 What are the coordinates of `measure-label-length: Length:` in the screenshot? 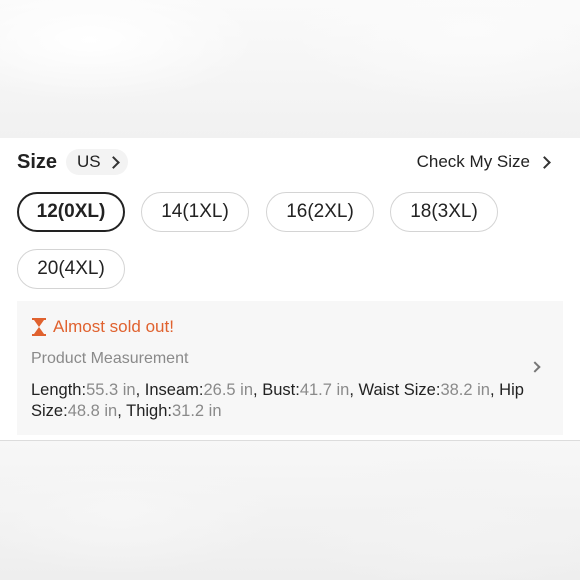 It's located at (59, 390).